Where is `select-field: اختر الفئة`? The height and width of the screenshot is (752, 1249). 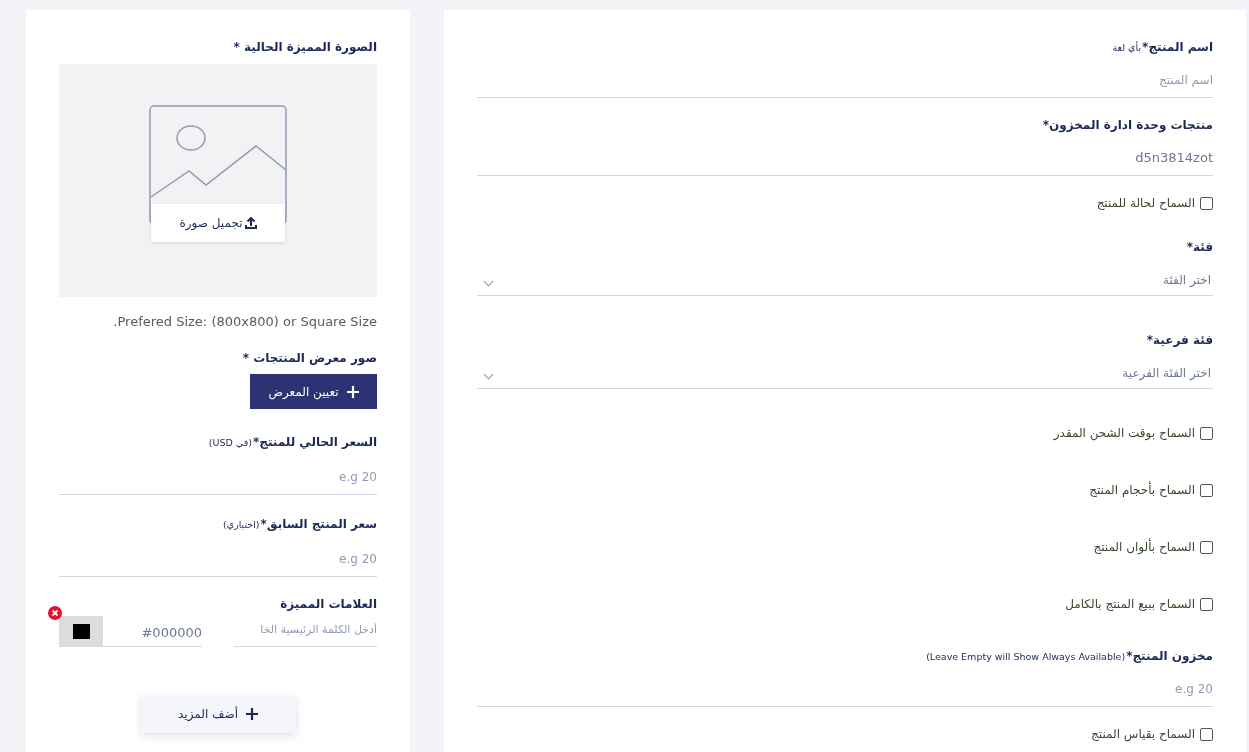 select-field: اختر الفئة is located at coordinates (845, 279).